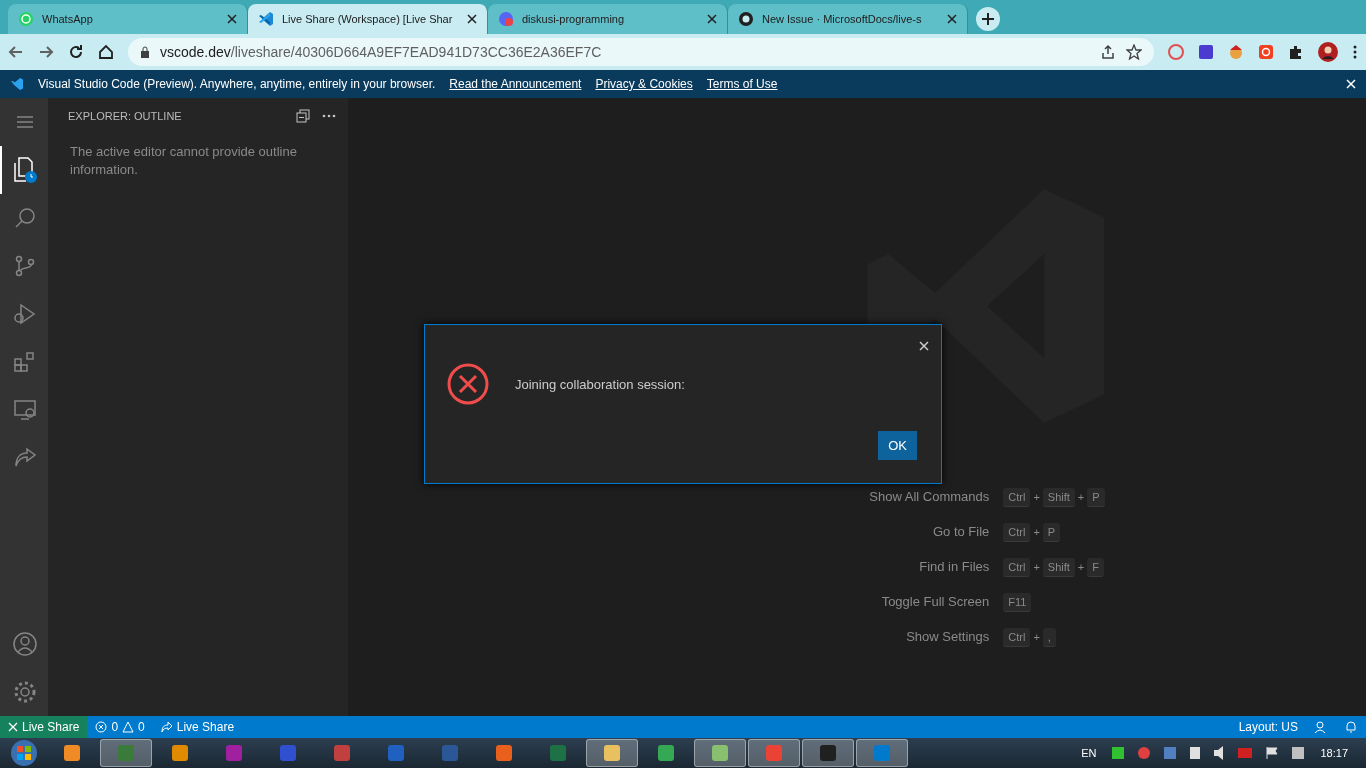 This screenshot has width=1366, height=768. Describe the element at coordinates (1272, 753) in the screenshot. I see `flag-icon` at that location.